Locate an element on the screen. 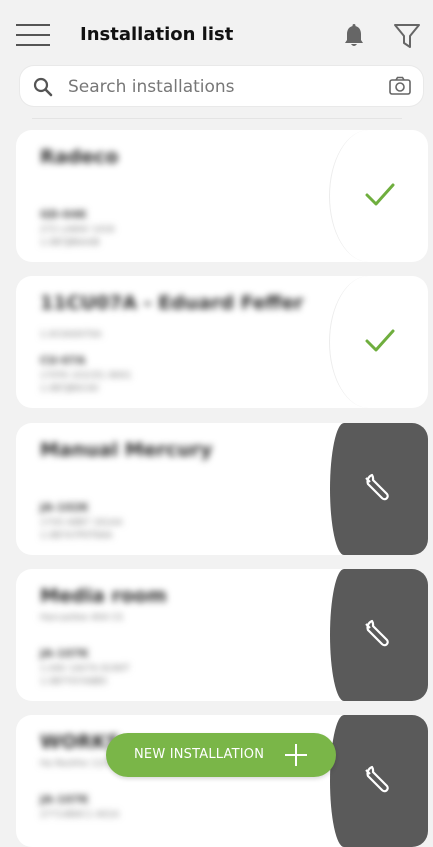  divider is located at coordinates (217, 118).